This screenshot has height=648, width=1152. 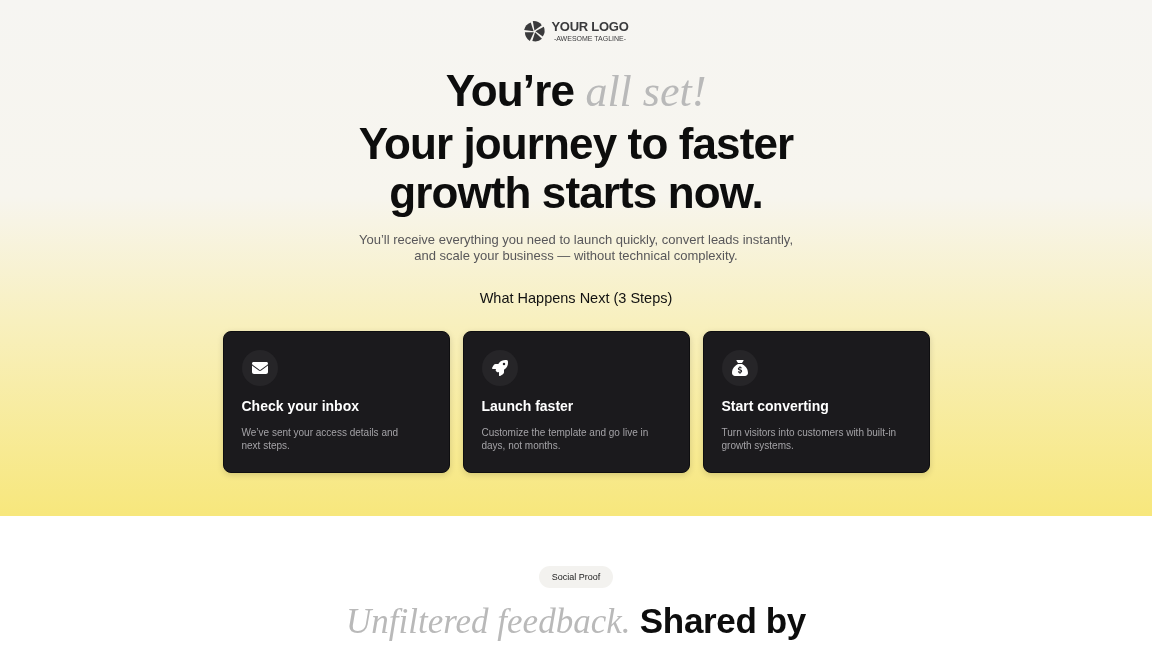 What do you see at coordinates (499, 368) in the screenshot?
I see `rocket-icon` at bounding box center [499, 368].